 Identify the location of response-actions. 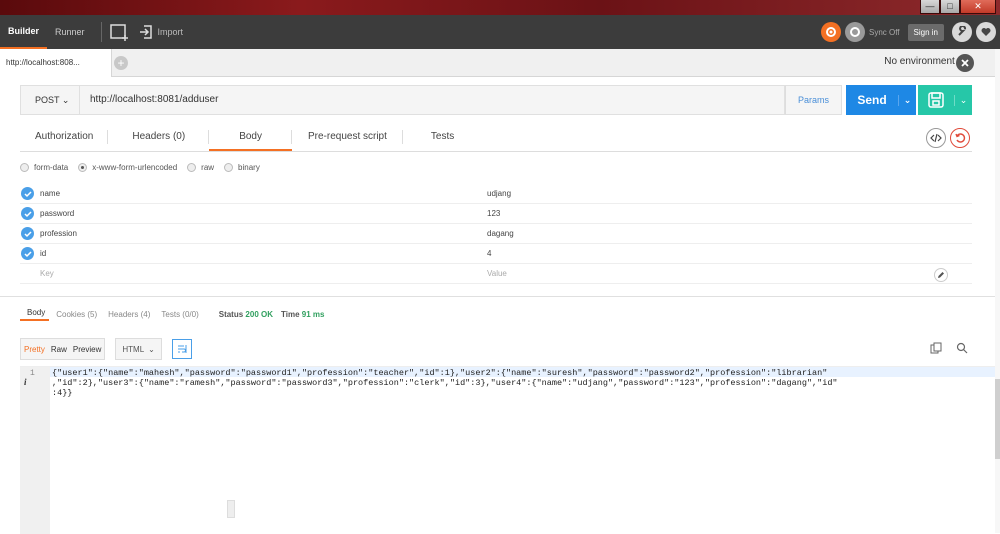
(949, 349).